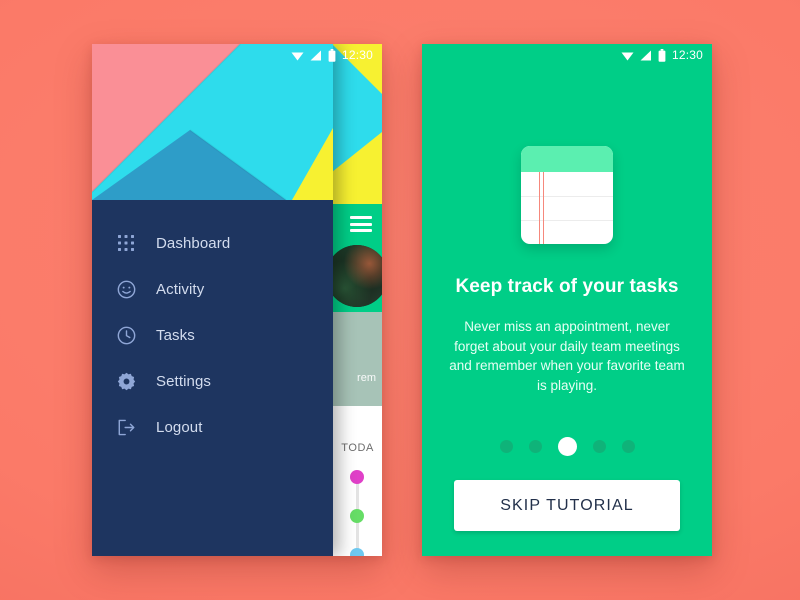 This screenshot has height=600, width=800. Describe the element at coordinates (567, 159) in the screenshot. I see `notepad-header` at that location.